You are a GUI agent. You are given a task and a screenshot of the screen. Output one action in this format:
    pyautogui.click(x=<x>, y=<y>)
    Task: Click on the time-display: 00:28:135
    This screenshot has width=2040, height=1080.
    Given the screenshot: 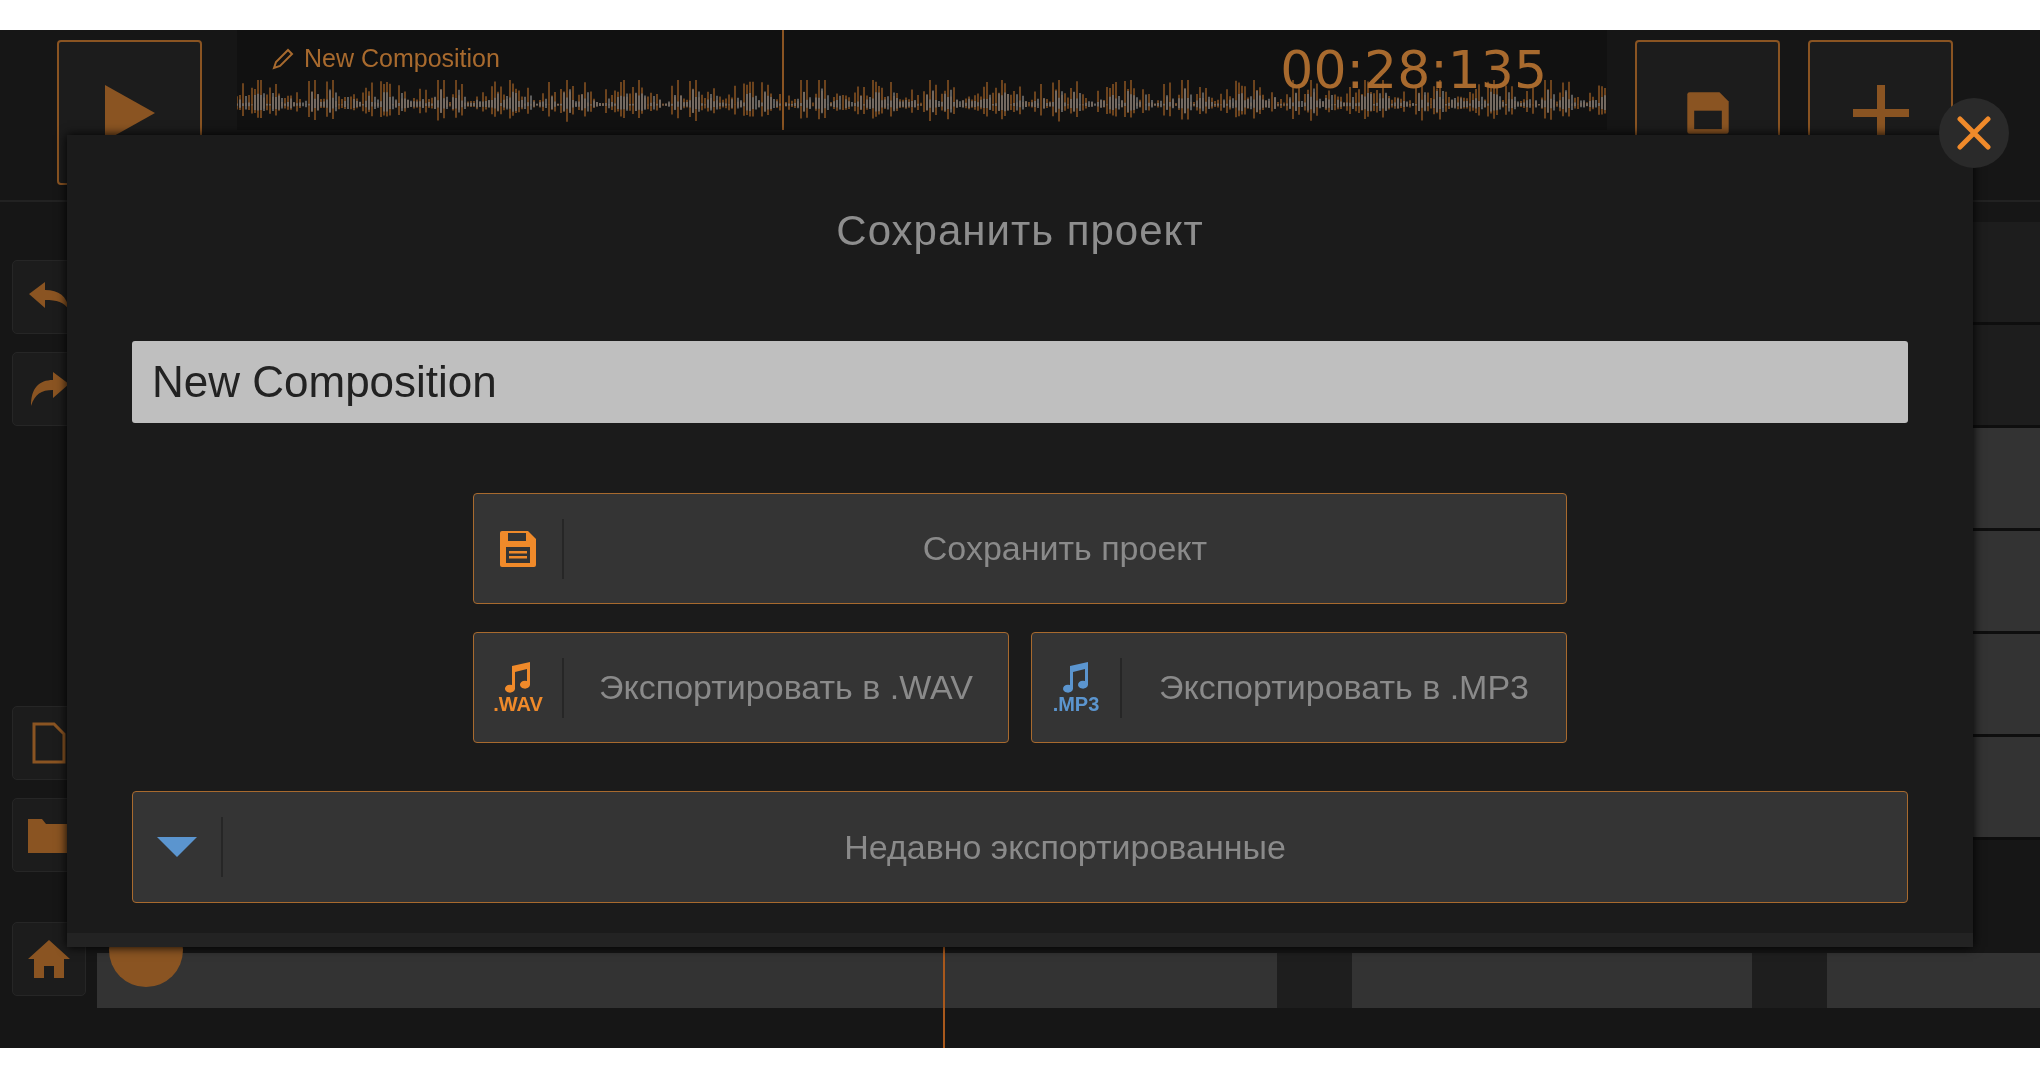 What is the action you would take?
    pyautogui.click(x=1413, y=70)
    